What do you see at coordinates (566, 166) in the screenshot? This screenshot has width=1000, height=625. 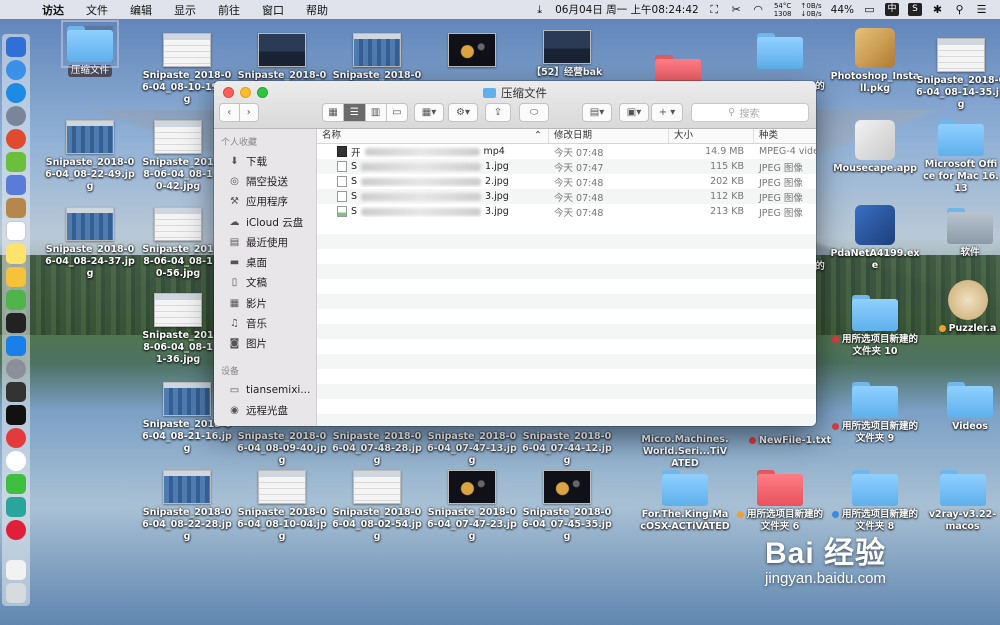 I see `file-row: S 1.jpg 今天 07:47 115 KB JPEG 图像` at bounding box center [566, 166].